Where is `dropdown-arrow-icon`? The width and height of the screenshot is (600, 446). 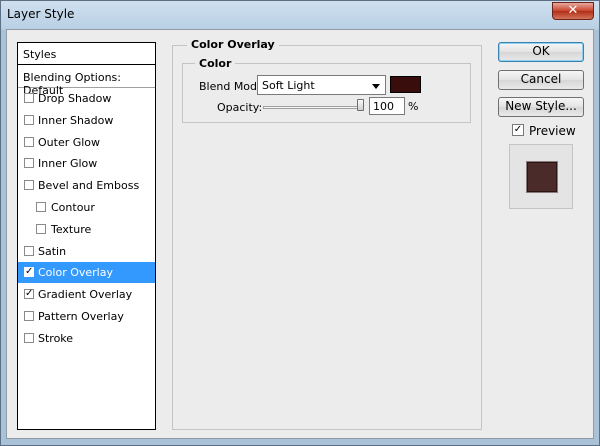 dropdown-arrow-icon is located at coordinates (376, 86).